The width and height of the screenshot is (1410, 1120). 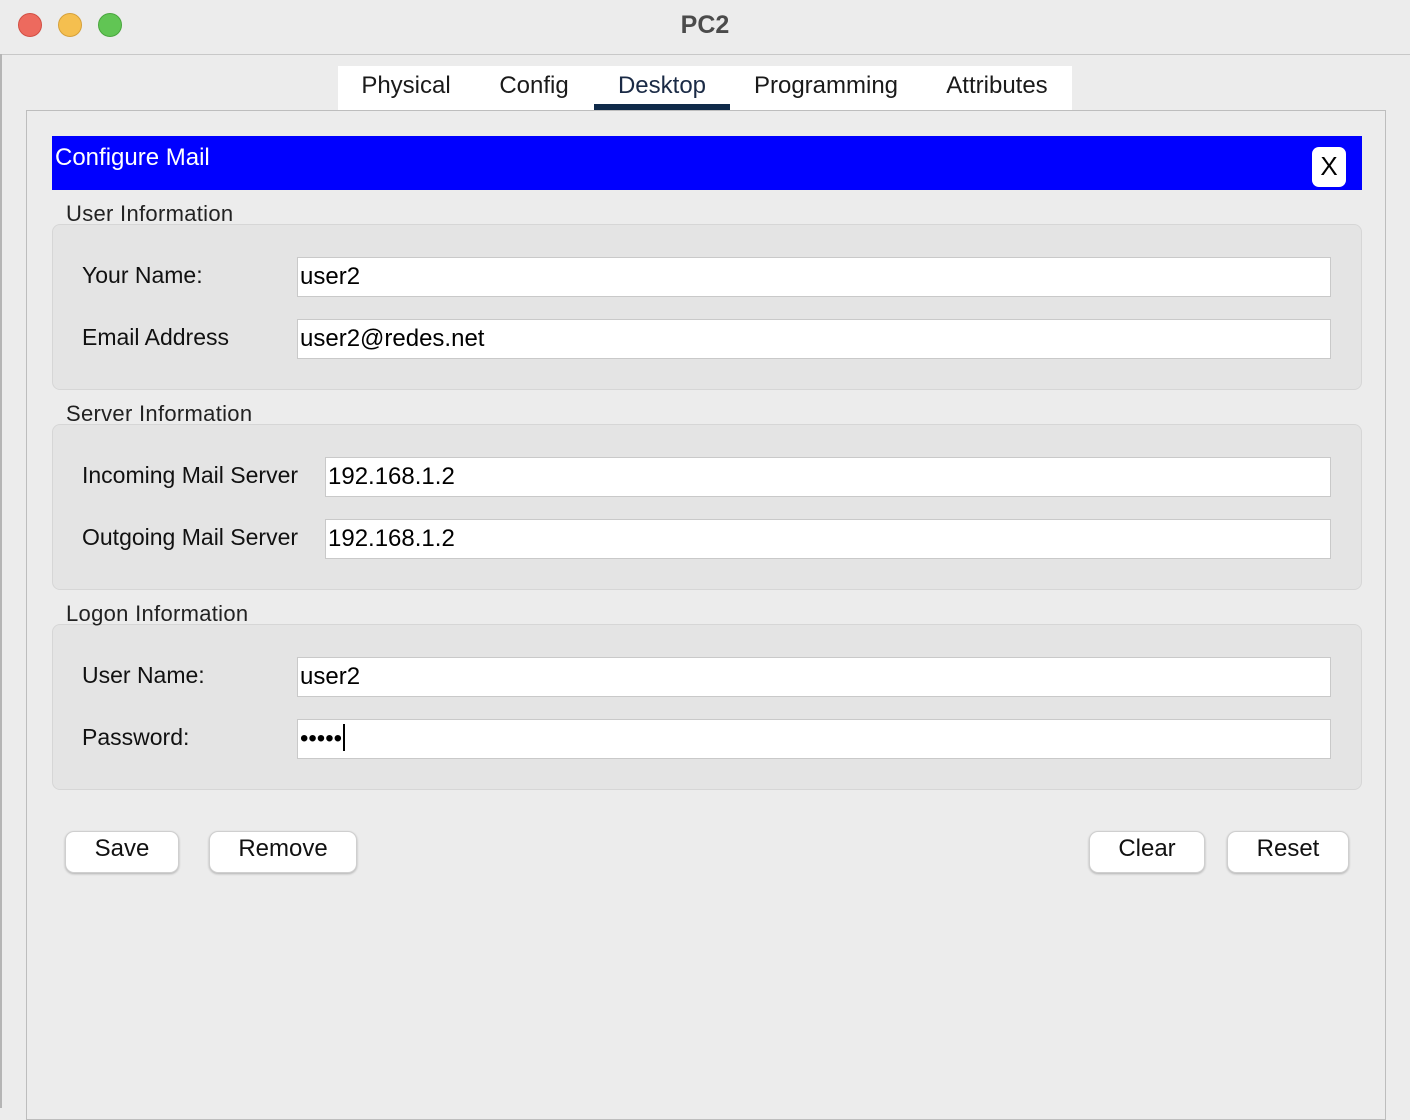 I want to click on user-name-input: user2, so click(x=814, y=677).